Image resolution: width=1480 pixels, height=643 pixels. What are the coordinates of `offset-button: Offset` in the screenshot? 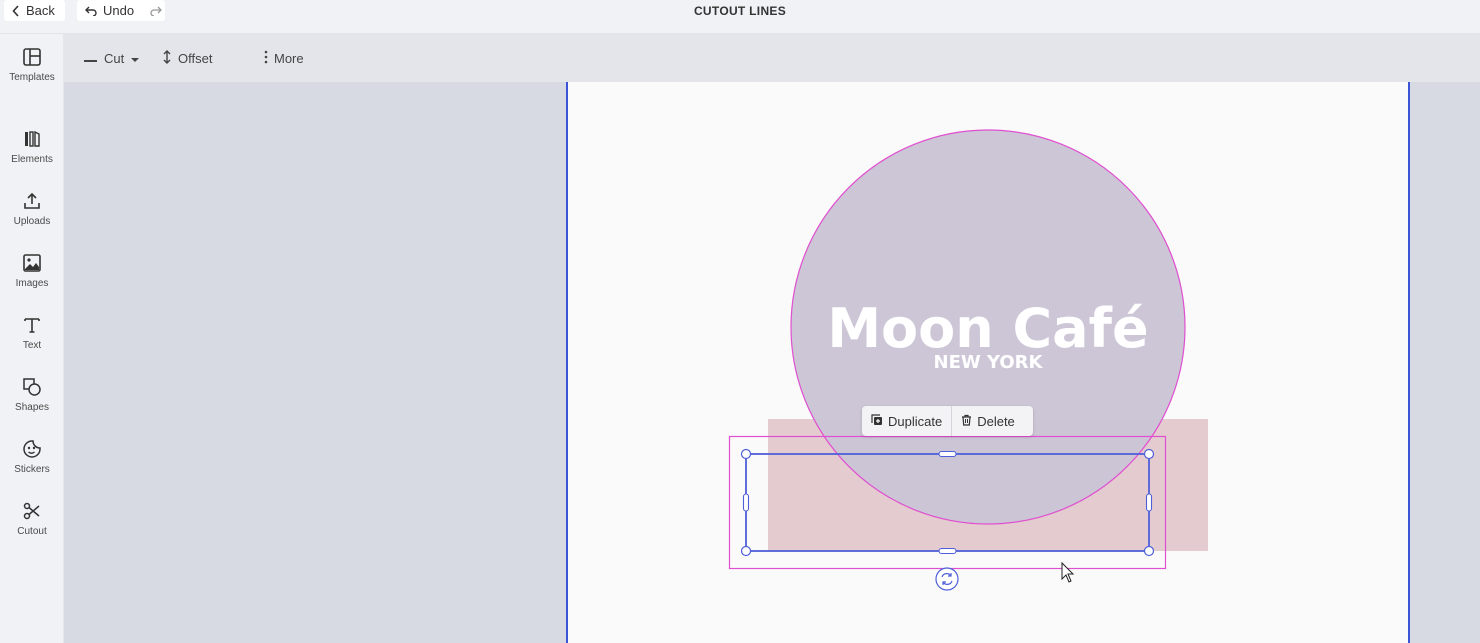 It's located at (187, 58).